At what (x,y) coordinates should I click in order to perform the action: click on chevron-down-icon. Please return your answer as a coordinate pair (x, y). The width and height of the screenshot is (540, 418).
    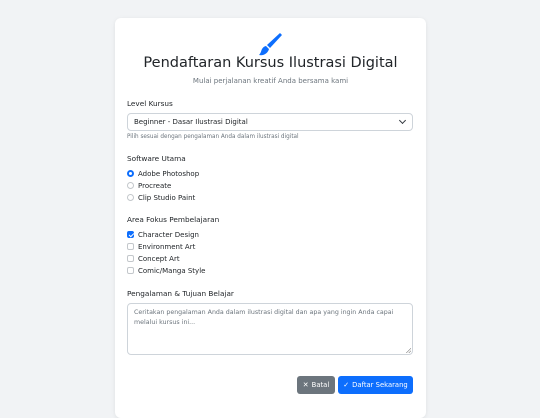
    Looking at the image, I should click on (402, 120).